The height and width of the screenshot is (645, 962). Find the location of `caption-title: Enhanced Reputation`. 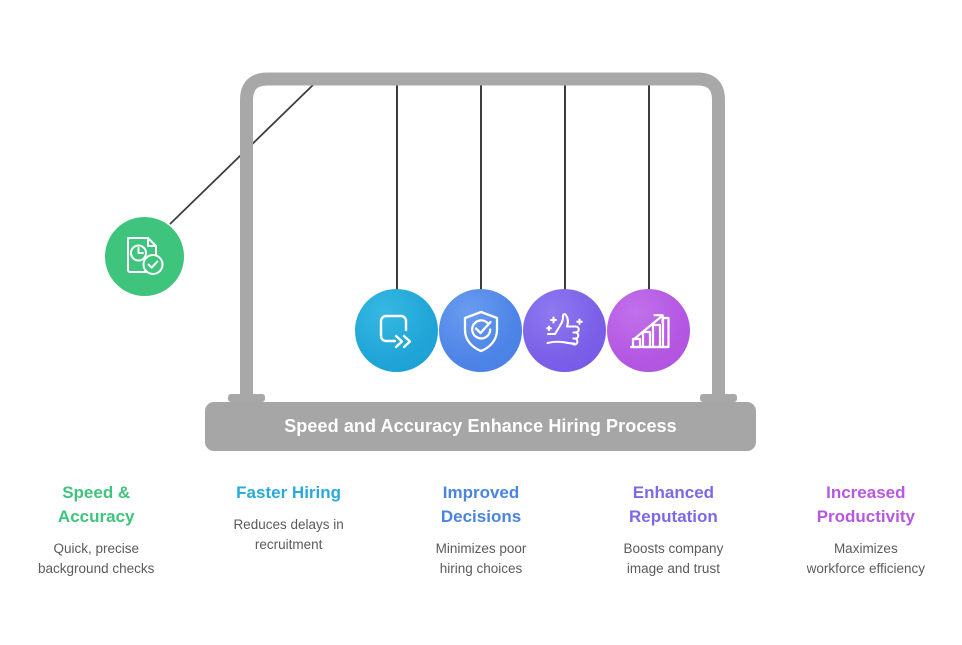

caption-title: Enhanced Reputation is located at coordinates (673, 504).